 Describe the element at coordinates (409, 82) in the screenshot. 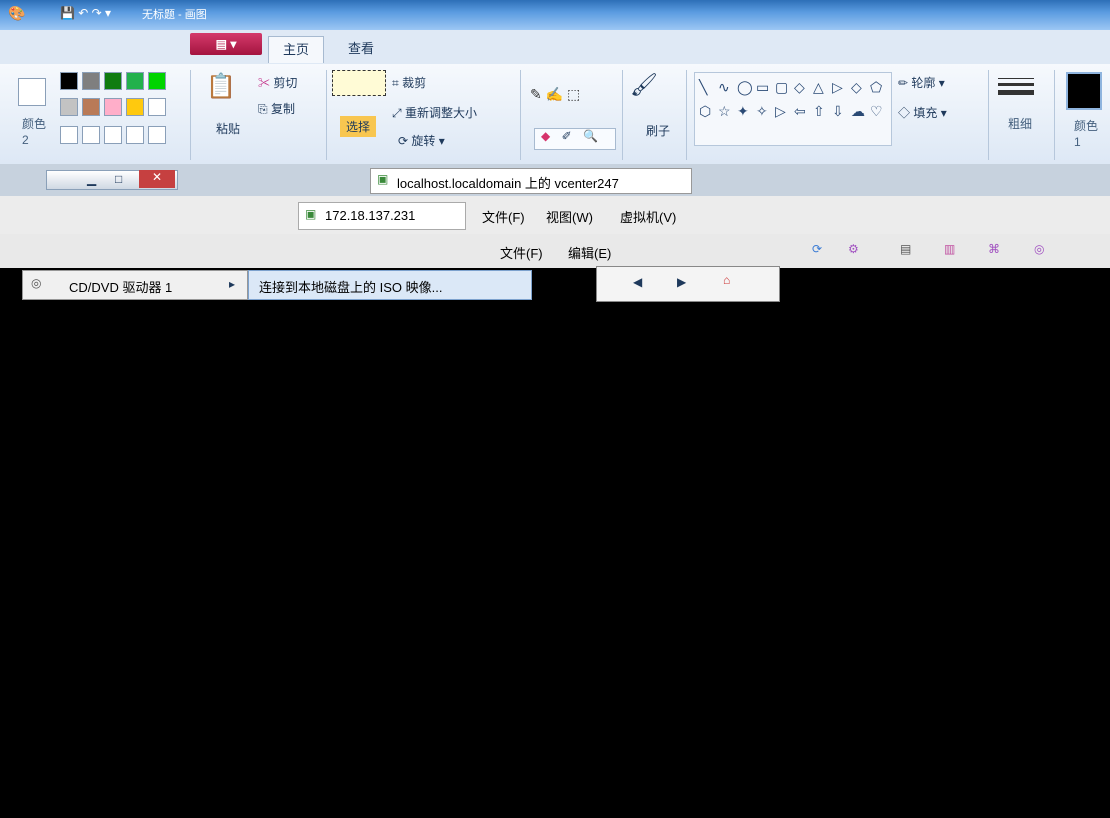

I see `crop-button: ⌗ 裁剪` at that location.